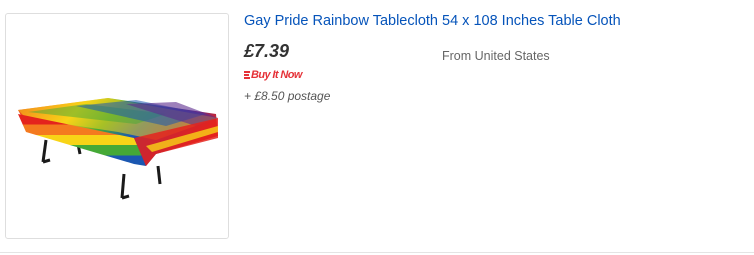  What do you see at coordinates (118, 149) in the screenshot?
I see `rainbow-tablecloth-image` at bounding box center [118, 149].